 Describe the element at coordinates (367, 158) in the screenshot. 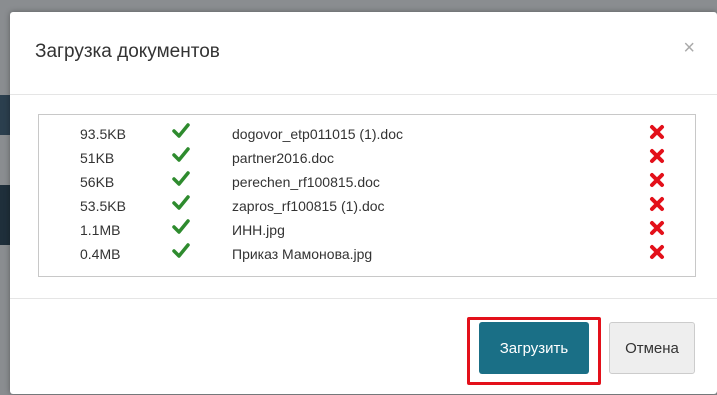

I see `file-row: 51KB partner2016.doc` at that location.